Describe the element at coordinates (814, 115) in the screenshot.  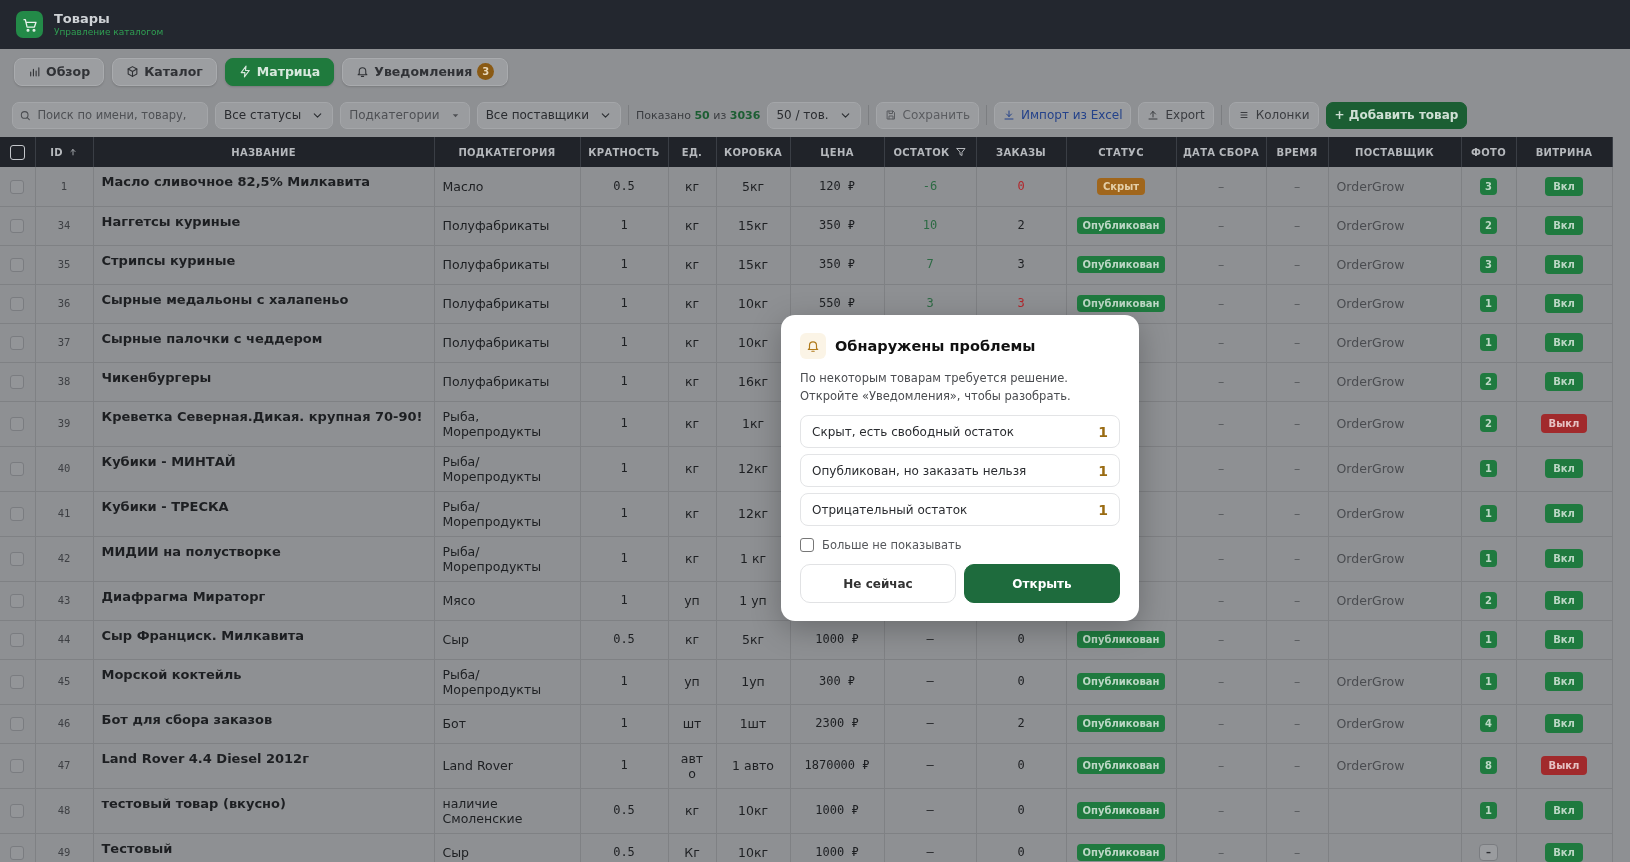
I see `page-size-dropdown: 50 / тов.` at that location.